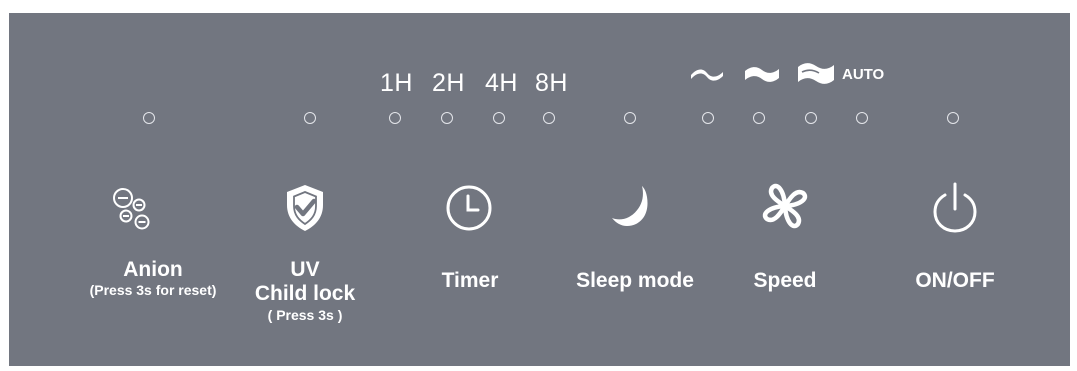  I want to click on clock-icon, so click(469, 208).